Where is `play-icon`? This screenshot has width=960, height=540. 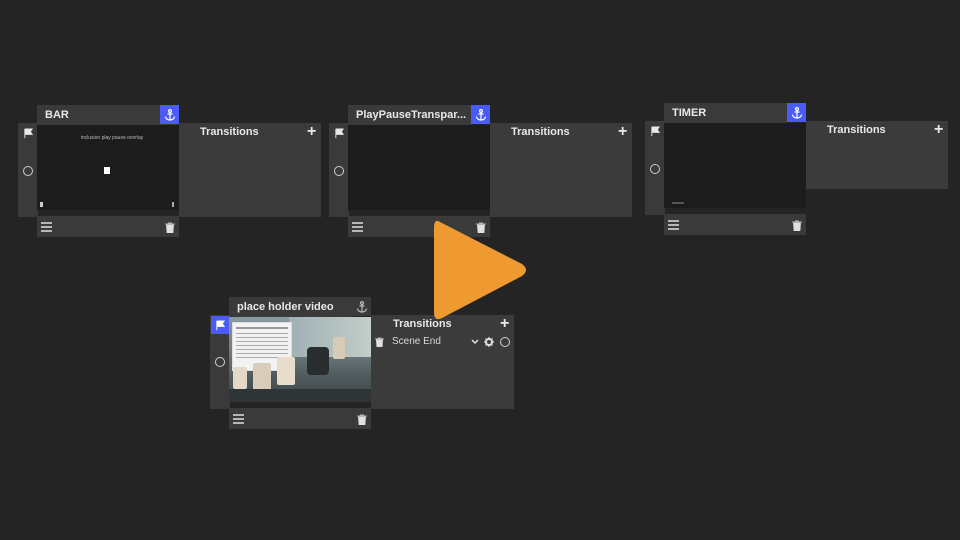
play-icon is located at coordinates (480, 270).